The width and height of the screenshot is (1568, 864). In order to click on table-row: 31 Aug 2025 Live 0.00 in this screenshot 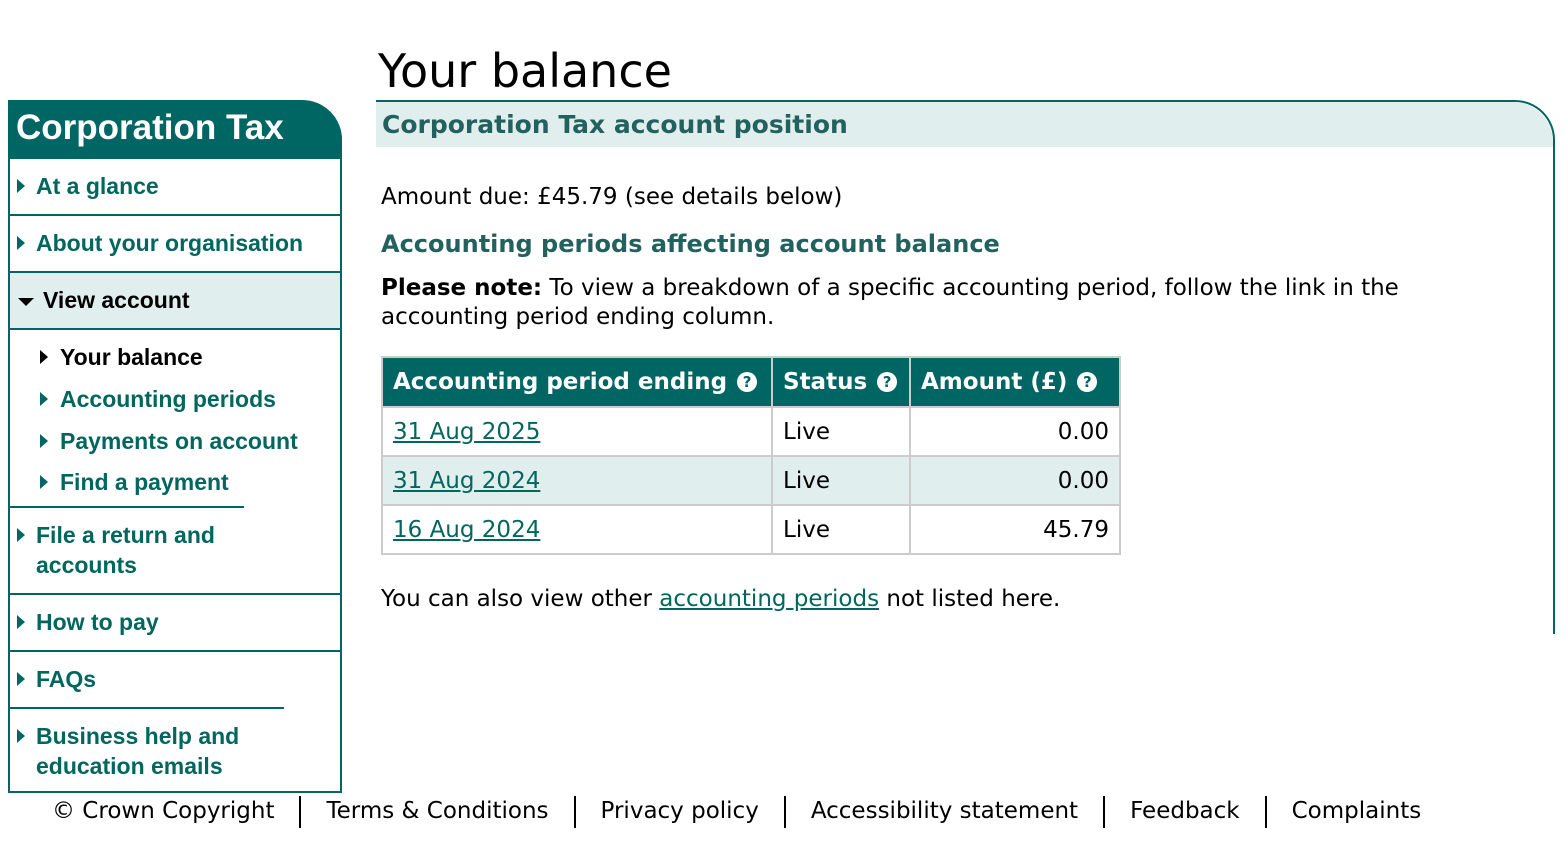, I will do `click(751, 431)`.